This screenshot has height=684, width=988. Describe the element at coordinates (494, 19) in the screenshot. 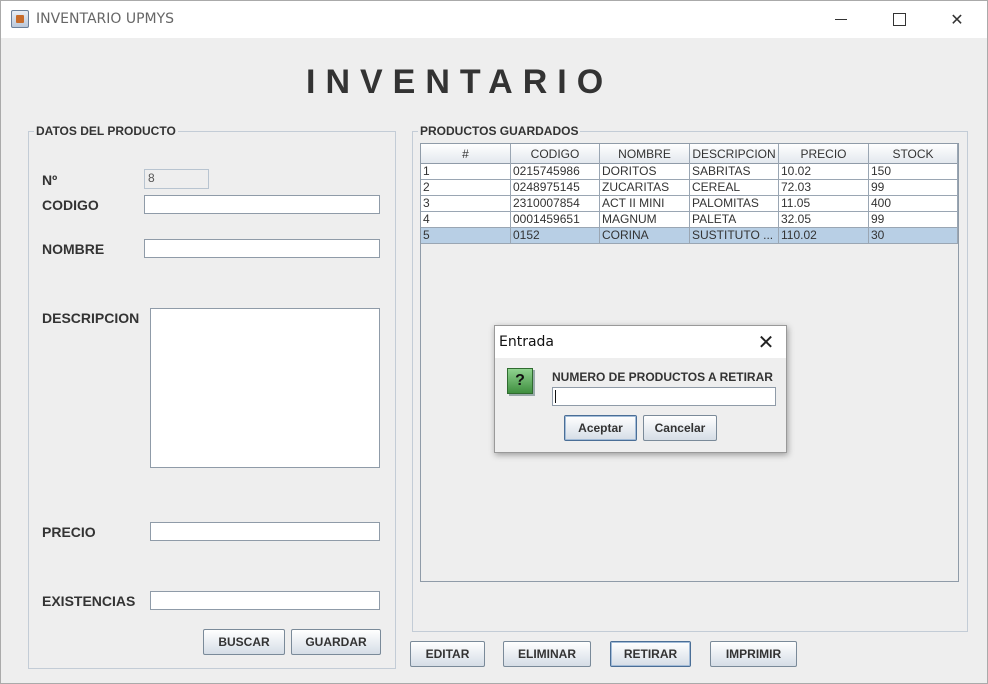

I see `title-bar: INVENTARIO UPMYS ✕` at that location.